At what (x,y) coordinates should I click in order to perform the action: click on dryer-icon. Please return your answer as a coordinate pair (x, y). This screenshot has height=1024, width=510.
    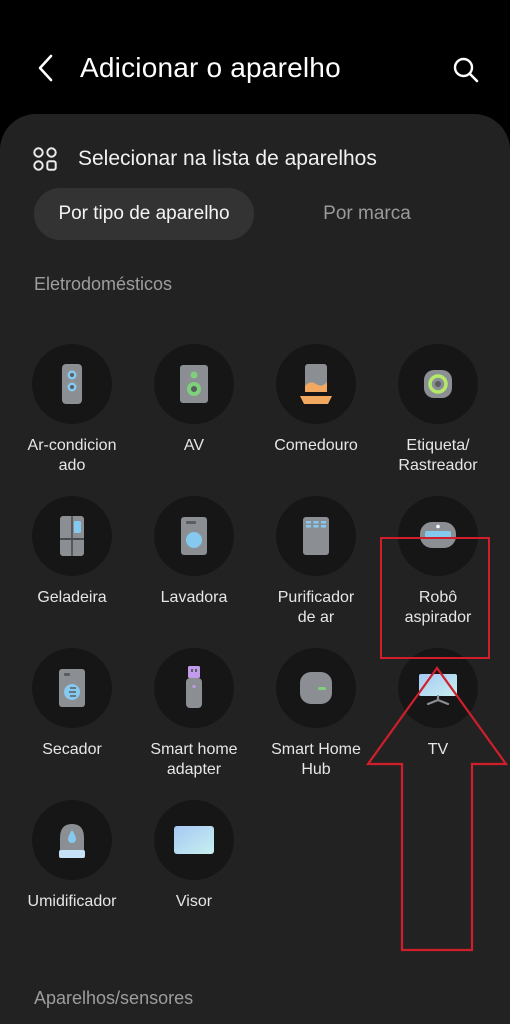
    Looking at the image, I should click on (72, 688).